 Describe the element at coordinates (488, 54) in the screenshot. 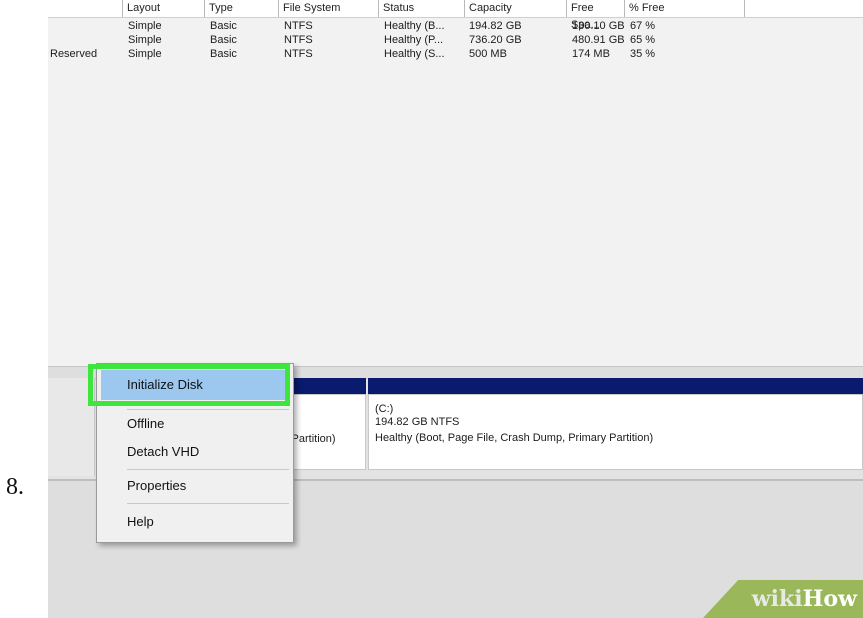

I see `cell-capacity: 500 MB` at that location.